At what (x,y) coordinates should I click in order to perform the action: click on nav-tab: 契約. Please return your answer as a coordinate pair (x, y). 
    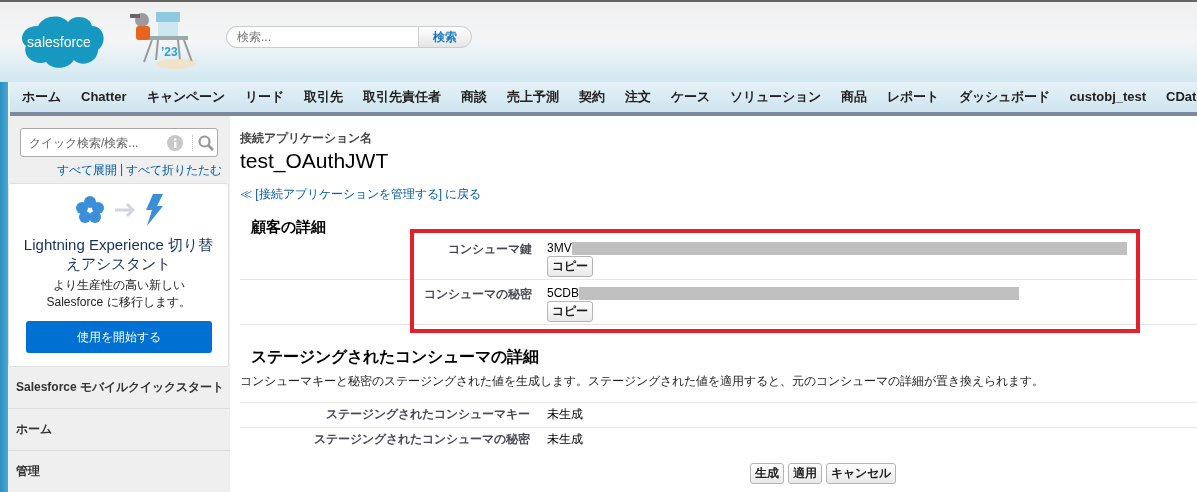
    Looking at the image, I should click on (589, 97).